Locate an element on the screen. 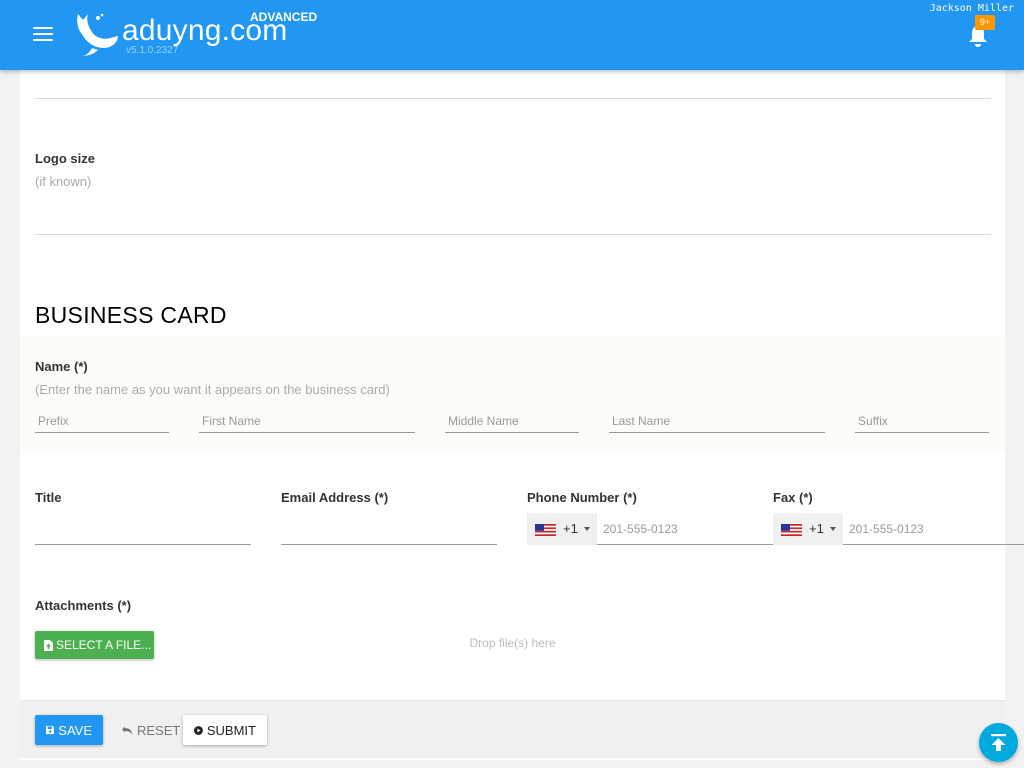 The image size is (1024, 768). first-name-input is located at coordinates (307, 421).